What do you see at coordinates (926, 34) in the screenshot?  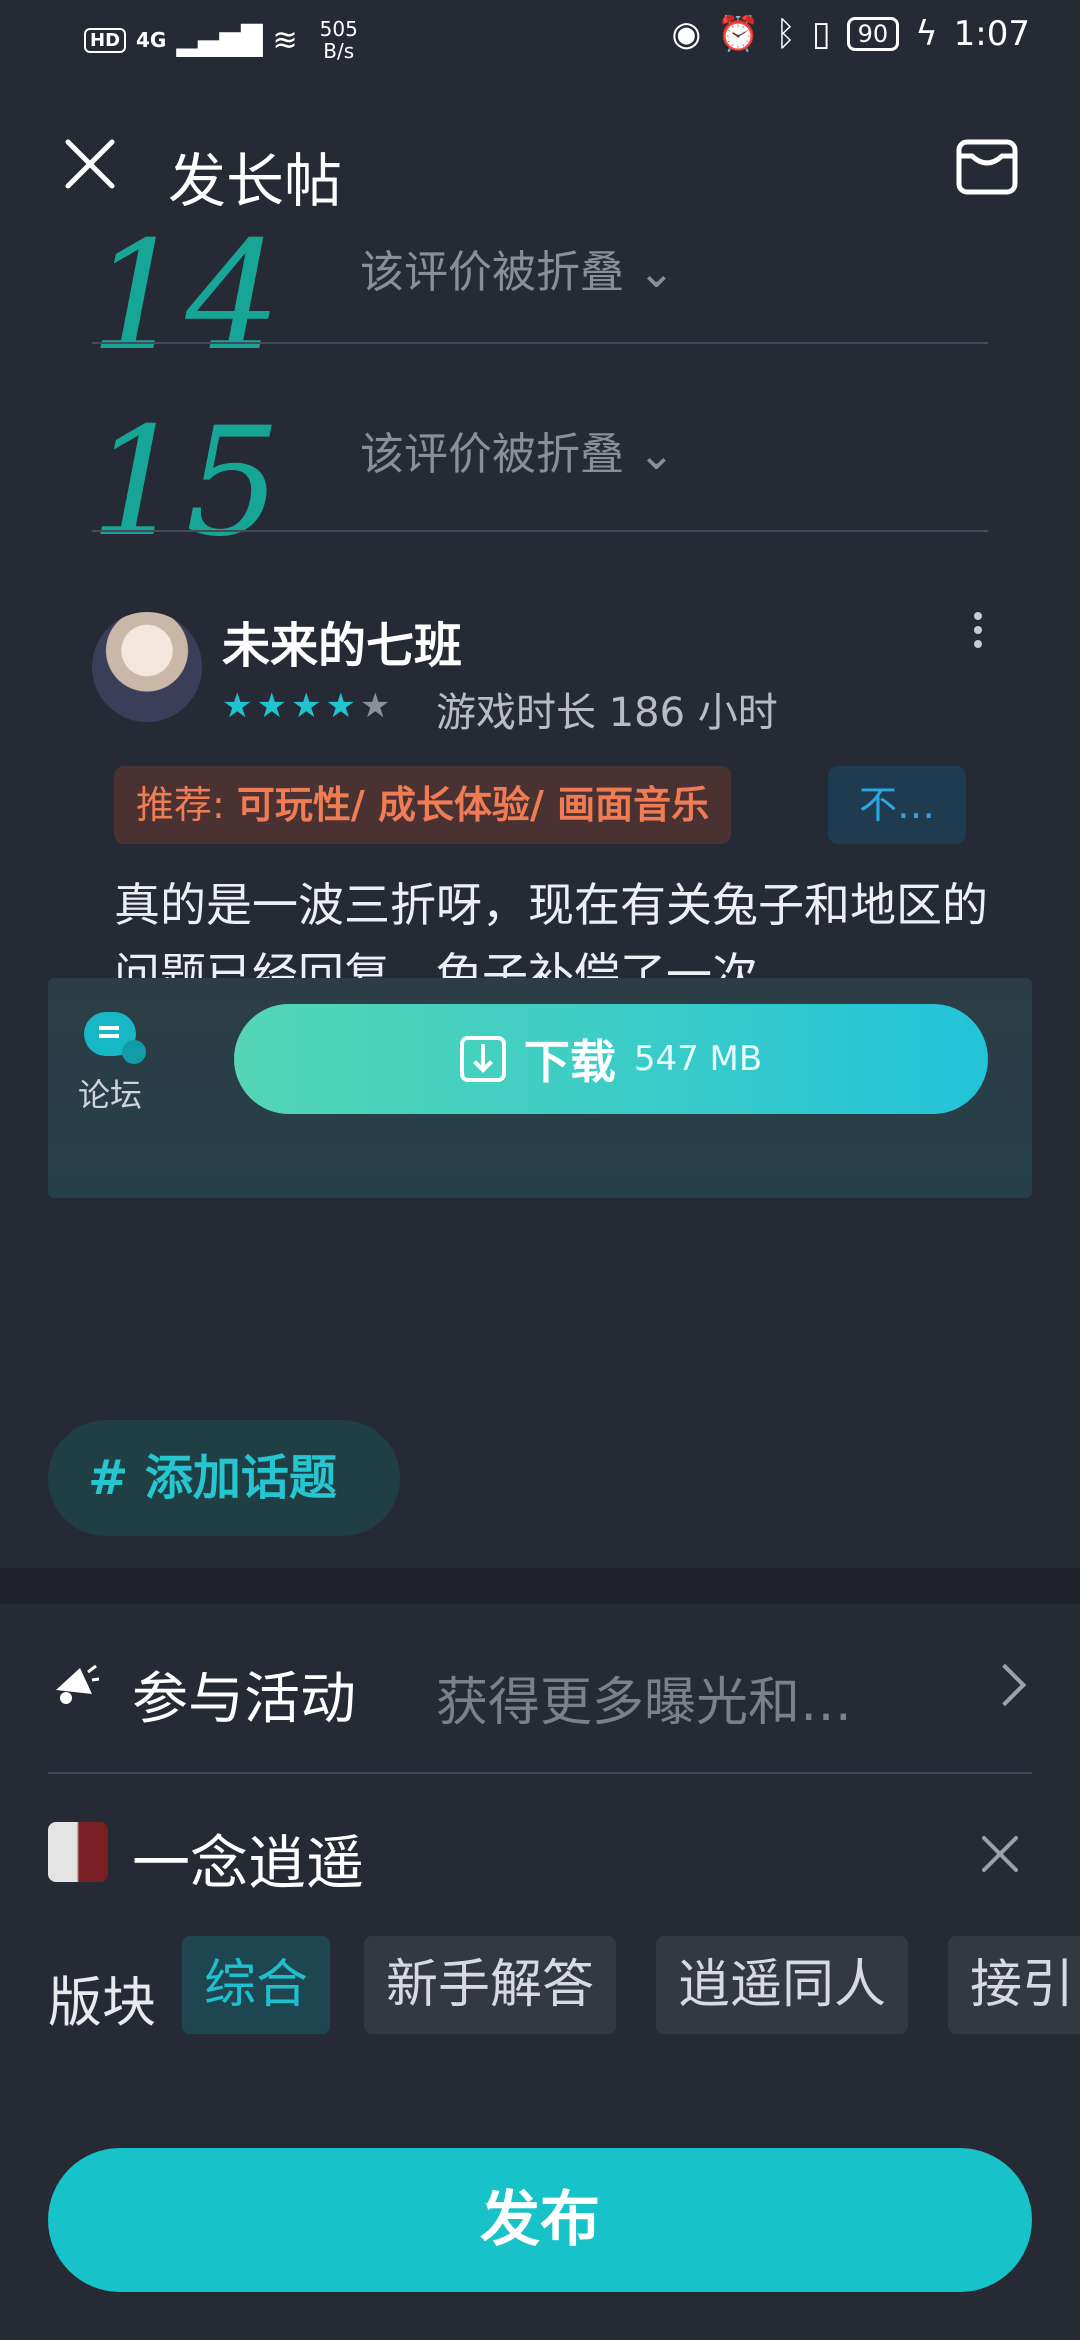 I see `charging-icon: ϟ` at bounding box center [926, 34].